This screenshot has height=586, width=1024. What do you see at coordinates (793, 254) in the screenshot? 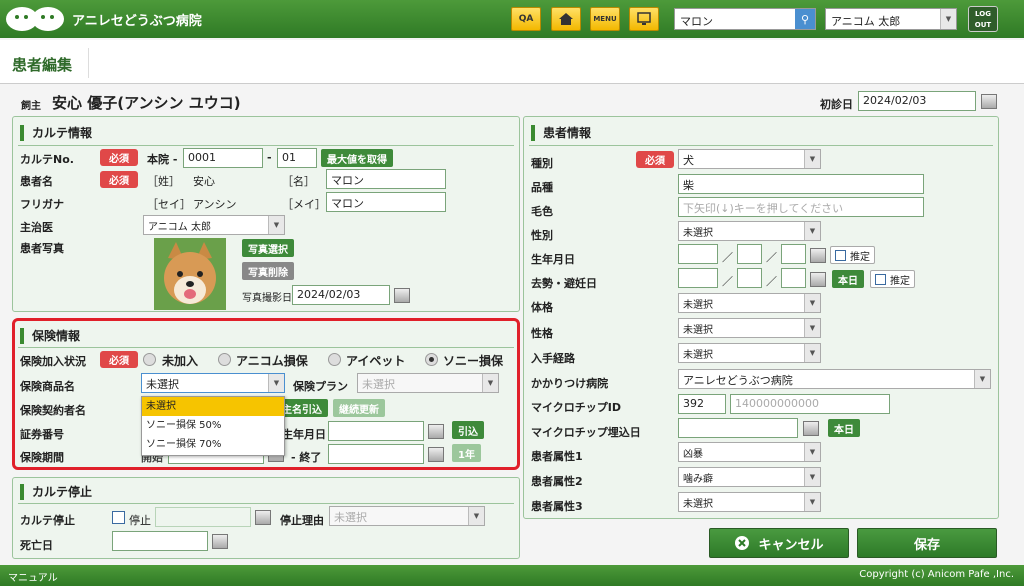
I see `birth-day-field` at bounding box center [793, 254].